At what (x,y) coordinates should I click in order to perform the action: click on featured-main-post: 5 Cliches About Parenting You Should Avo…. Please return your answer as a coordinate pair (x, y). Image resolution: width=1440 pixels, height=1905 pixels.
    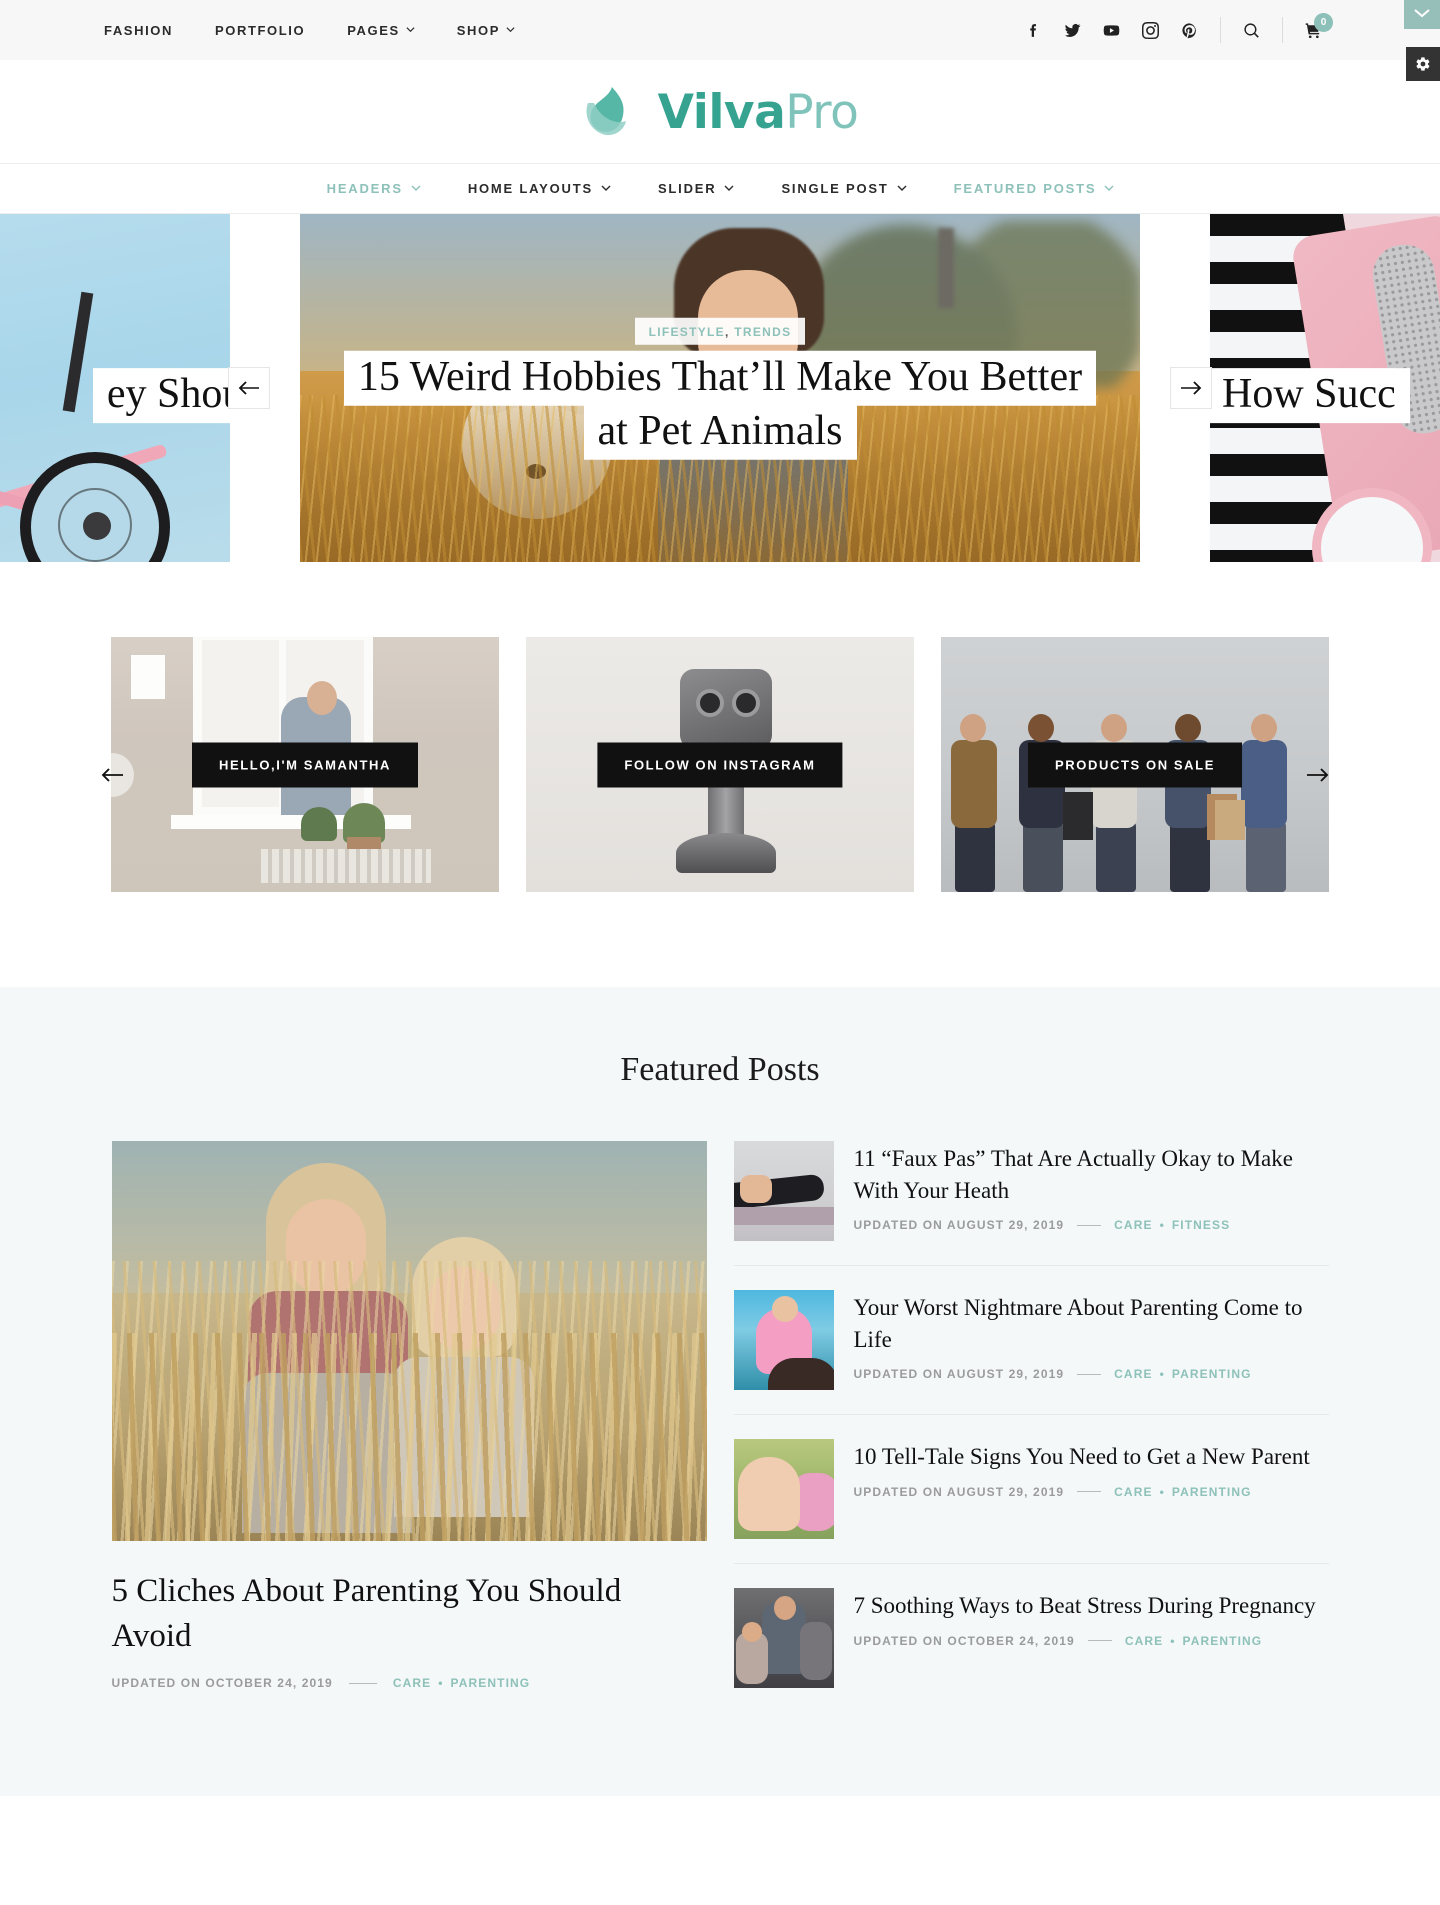
    Looking at the image, I should click on (409, 1438).